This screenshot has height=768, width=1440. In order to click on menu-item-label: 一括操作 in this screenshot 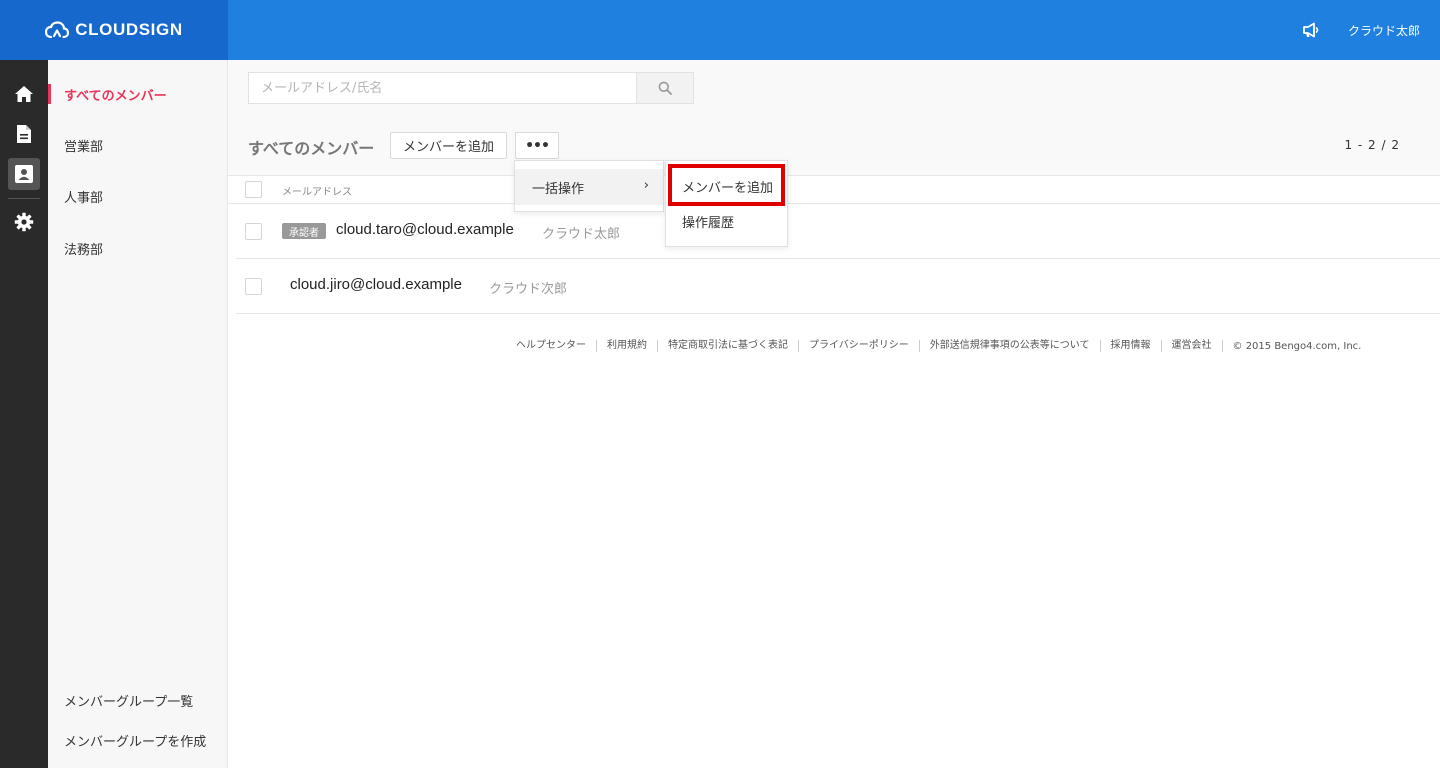, I will do `click(558, 189)`.